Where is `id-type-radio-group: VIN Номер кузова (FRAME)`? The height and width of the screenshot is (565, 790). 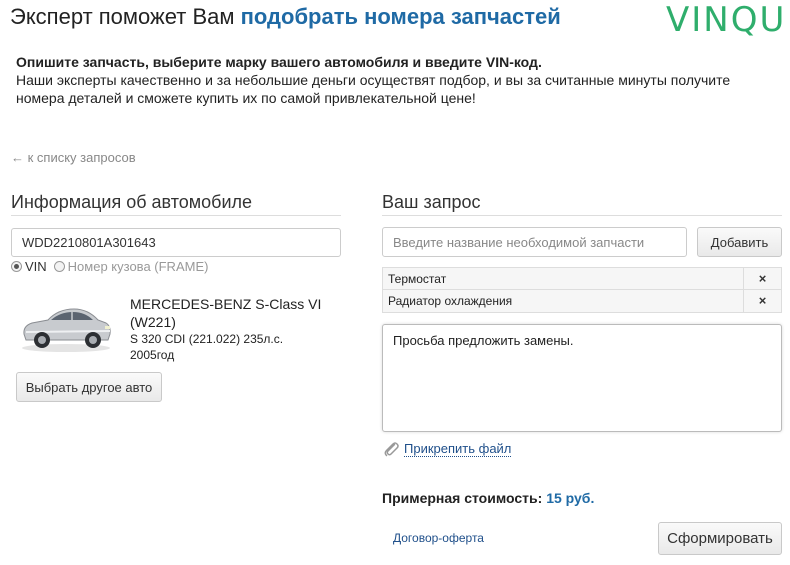
id-type-radio-group: VIN Номер кузова (FRAME) is located at coordinates (109, 266).